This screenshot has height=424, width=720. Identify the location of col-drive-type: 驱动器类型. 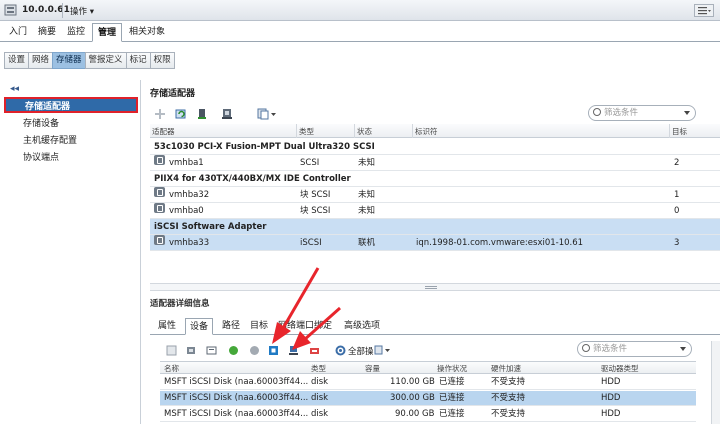
(620, 368).